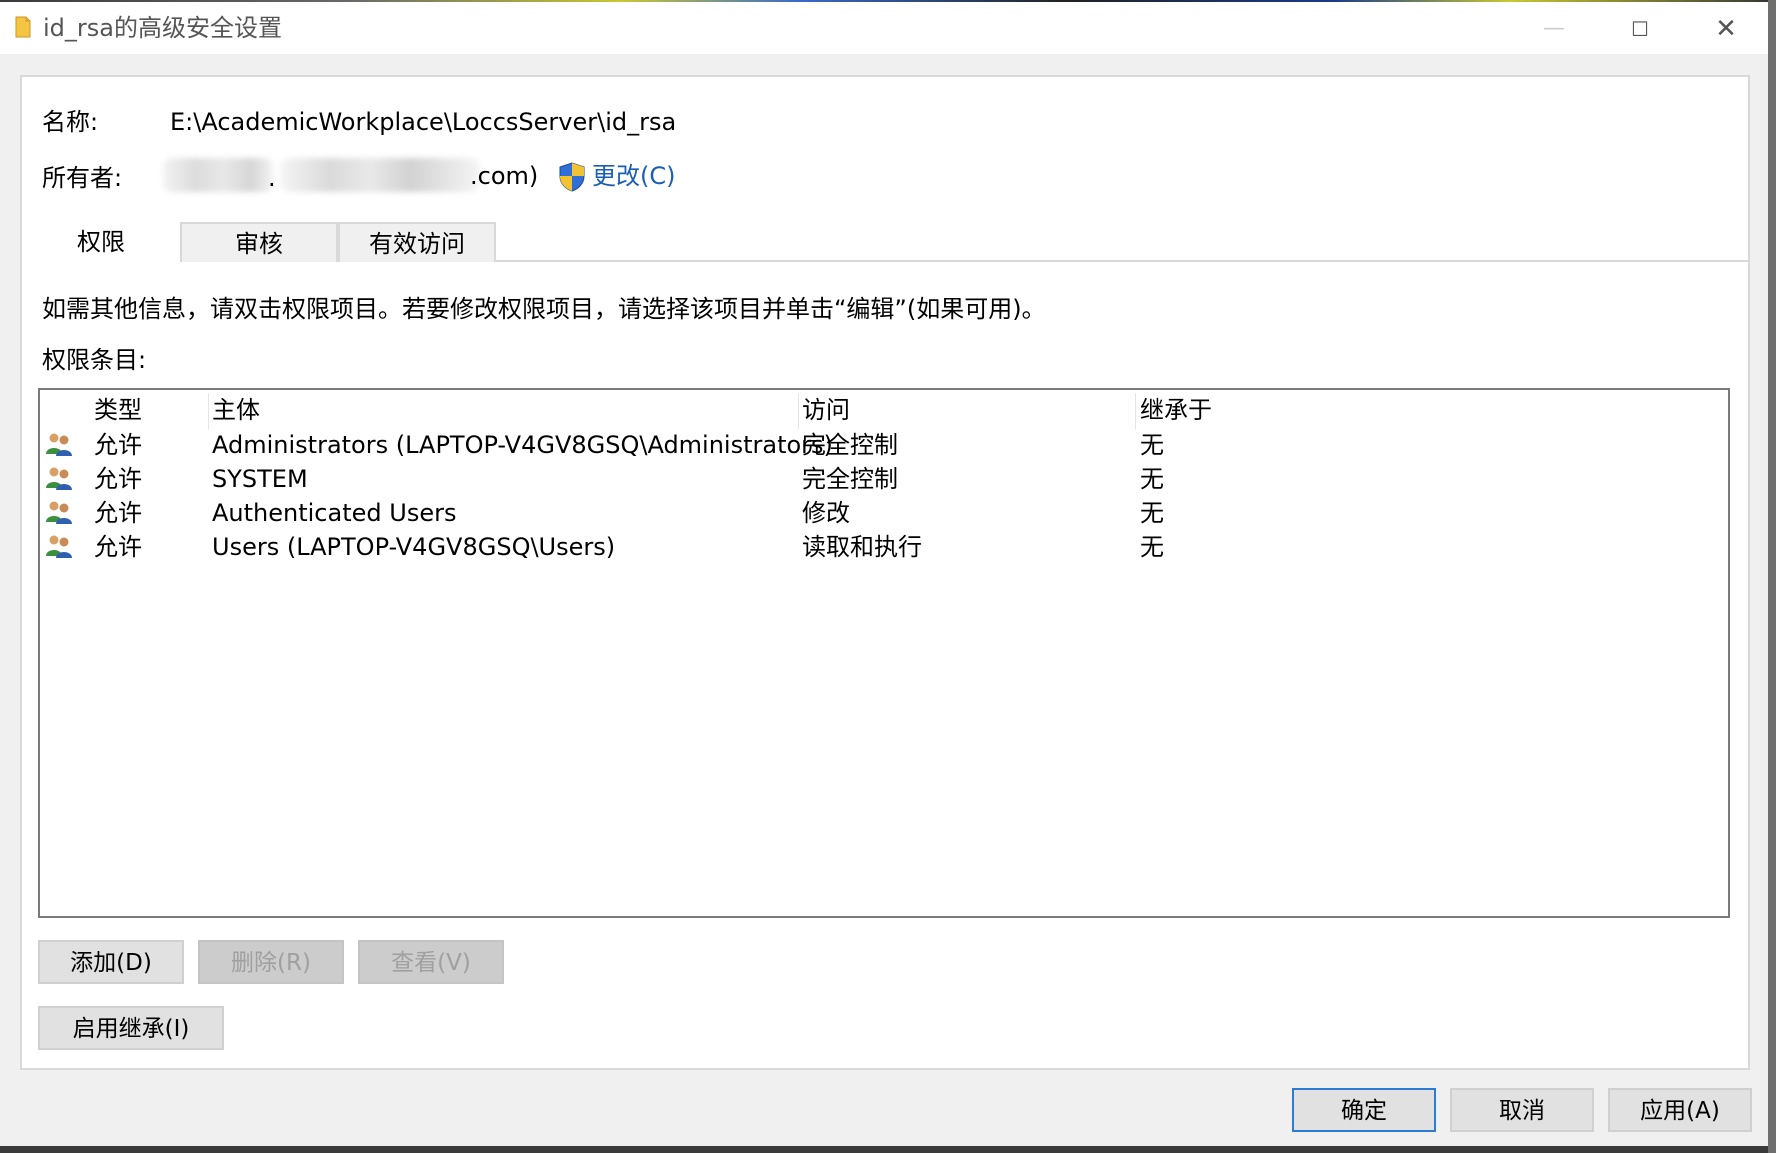 The width and height of the screenshot is (1776, 1153). What do you see at coordinates (1176, 411) in the screenshot?
I see `column-header-inherited-from: 继承于` at bounding box center [1176, 411].